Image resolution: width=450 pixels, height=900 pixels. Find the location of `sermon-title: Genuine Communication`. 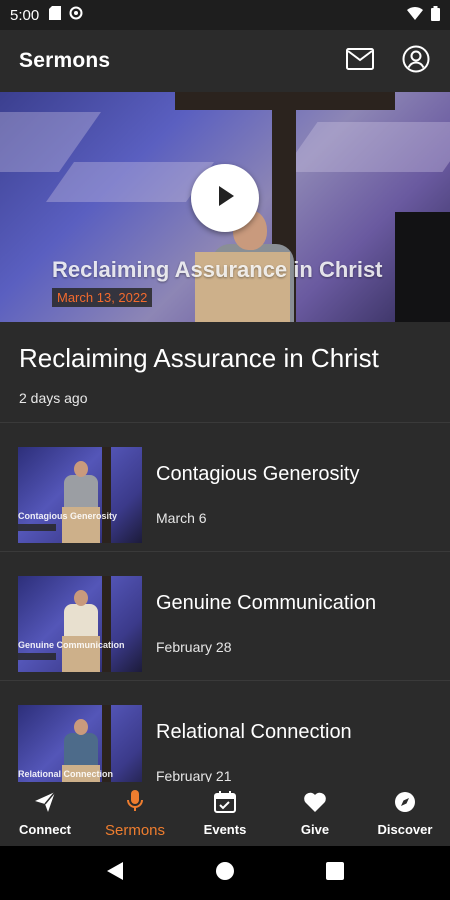

sermon-title: Genuine Communication is located at coordinates (266, 603).